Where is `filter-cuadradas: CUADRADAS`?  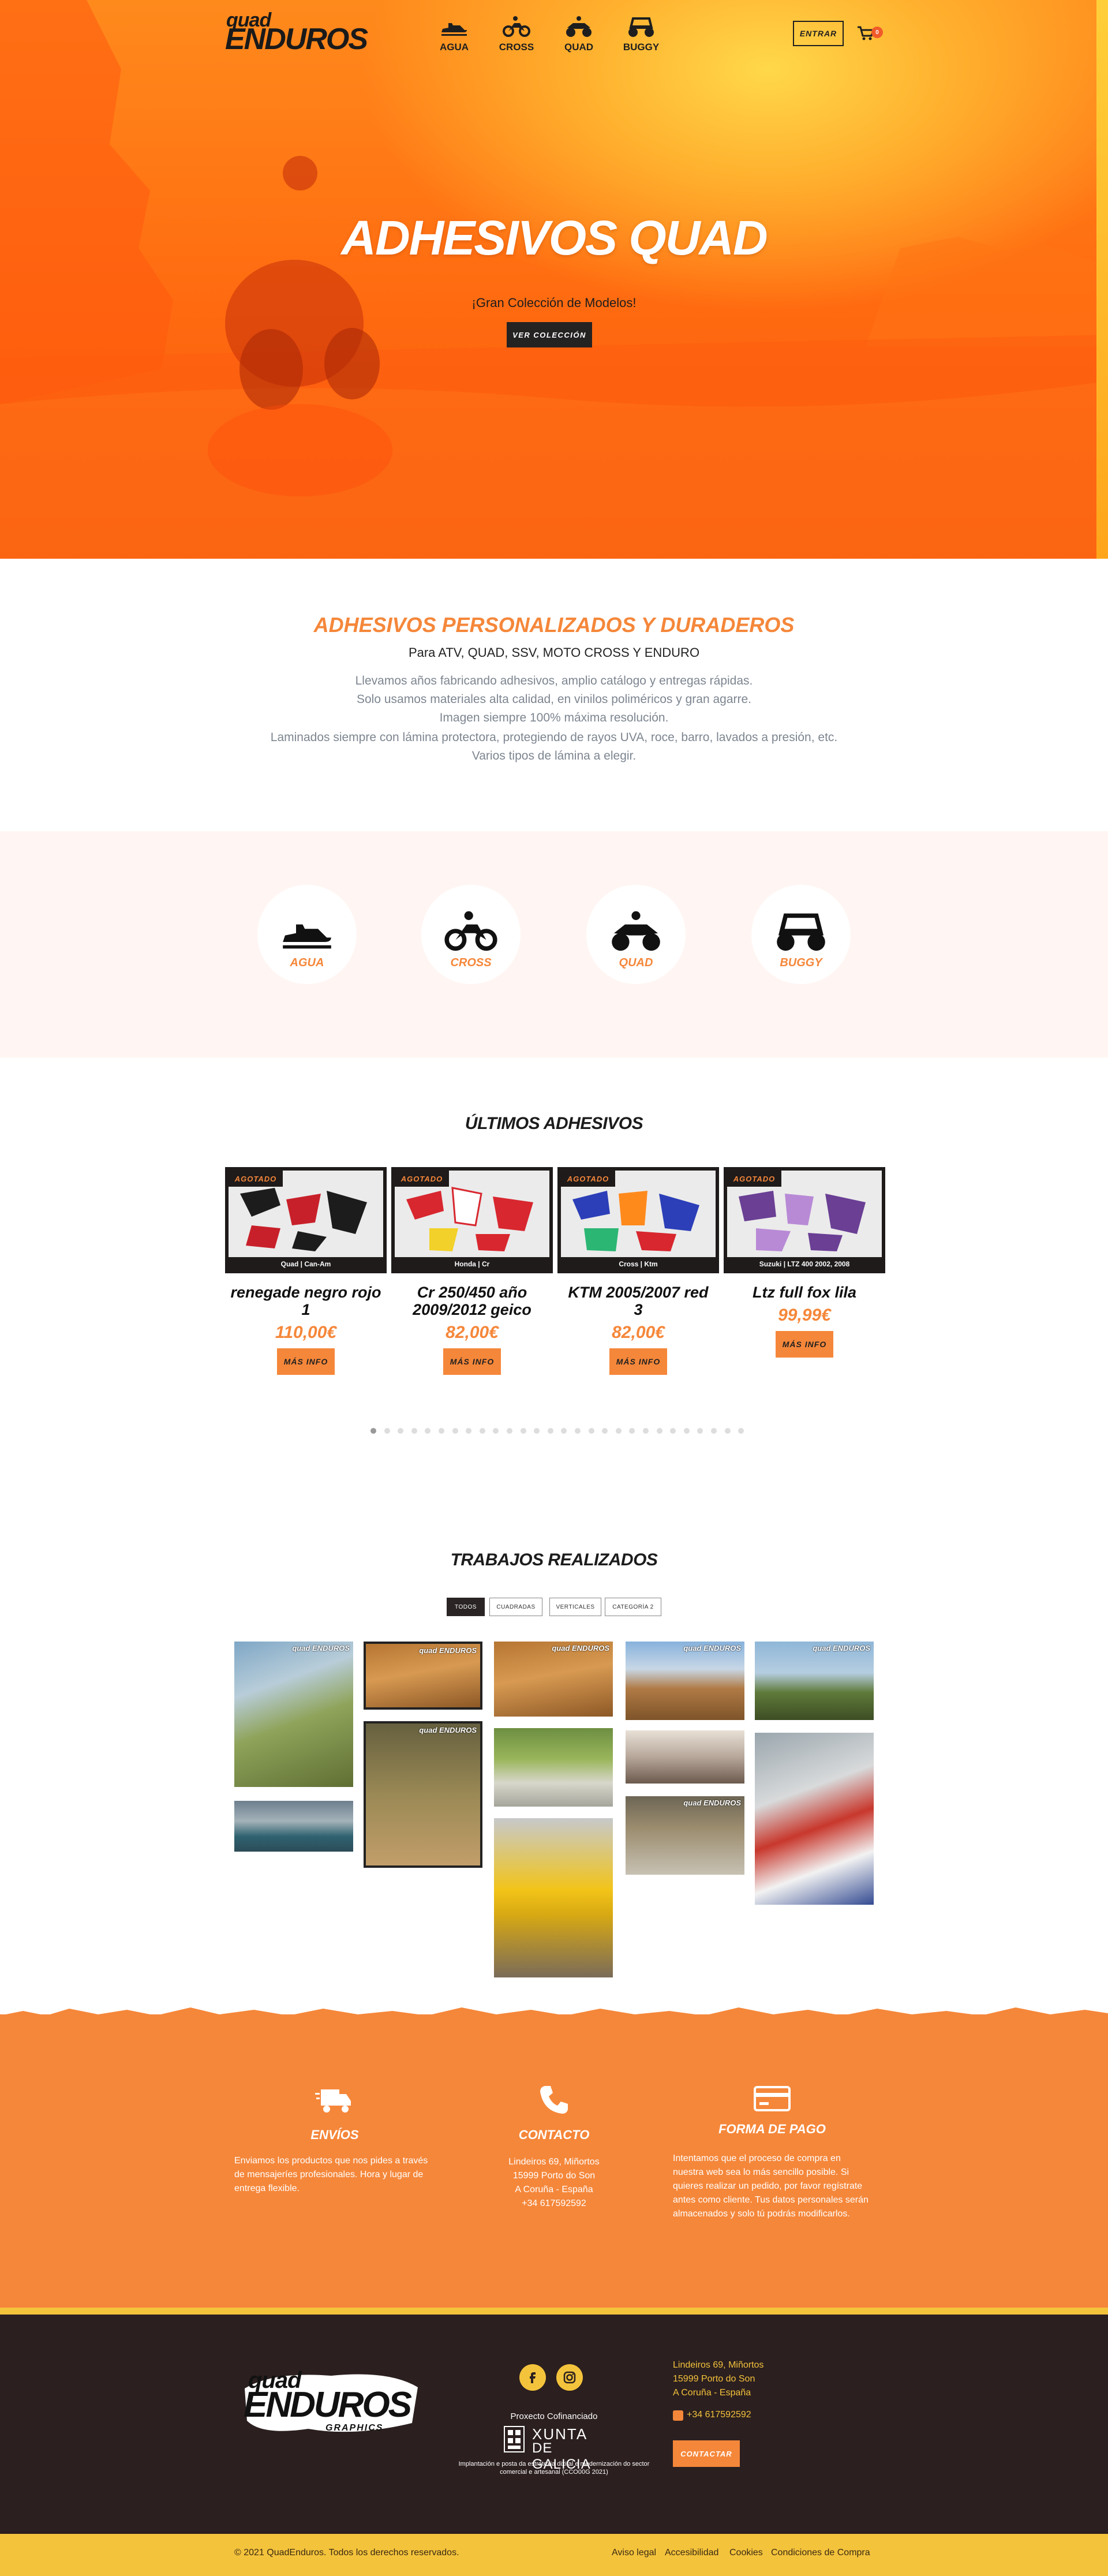
filter-cuadradas: CUADRADAS is located at coordinates (515, 1607).